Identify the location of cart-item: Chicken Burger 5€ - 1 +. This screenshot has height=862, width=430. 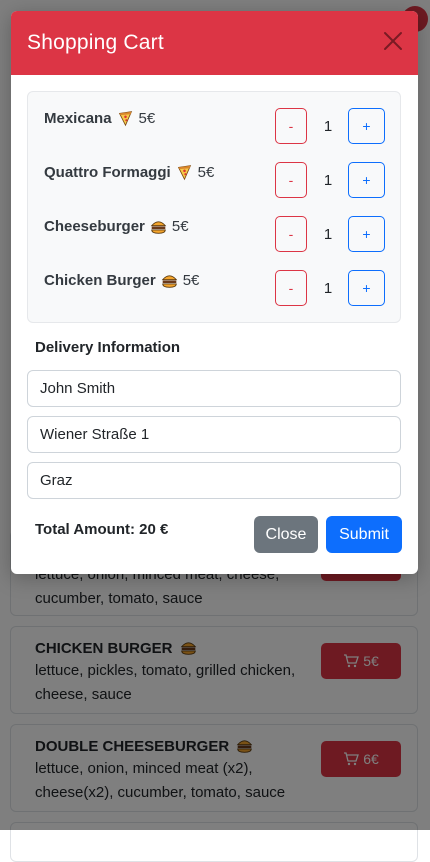
(214, 290).